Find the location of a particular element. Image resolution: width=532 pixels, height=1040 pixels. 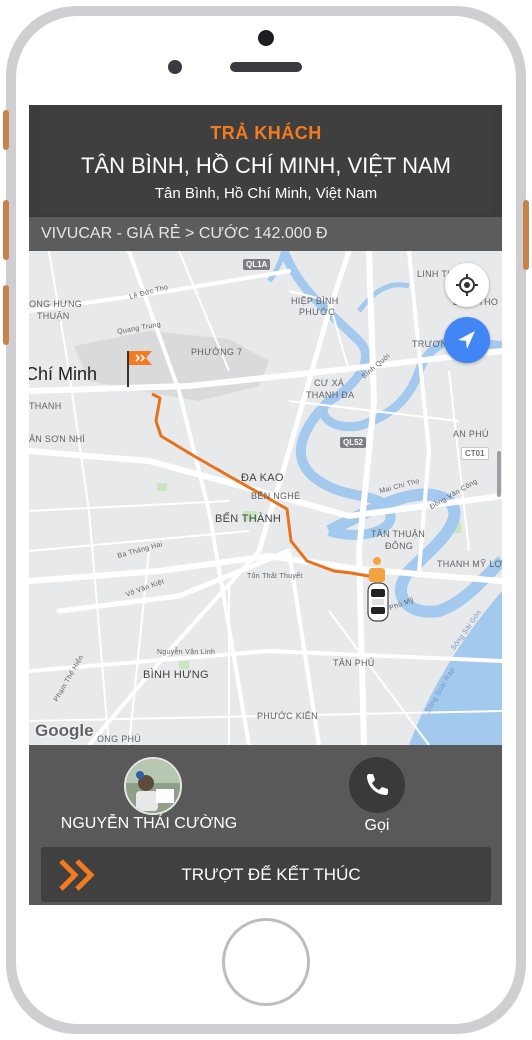

map-label: THANH MỸ LỢI is located at coordinates (469, 564).